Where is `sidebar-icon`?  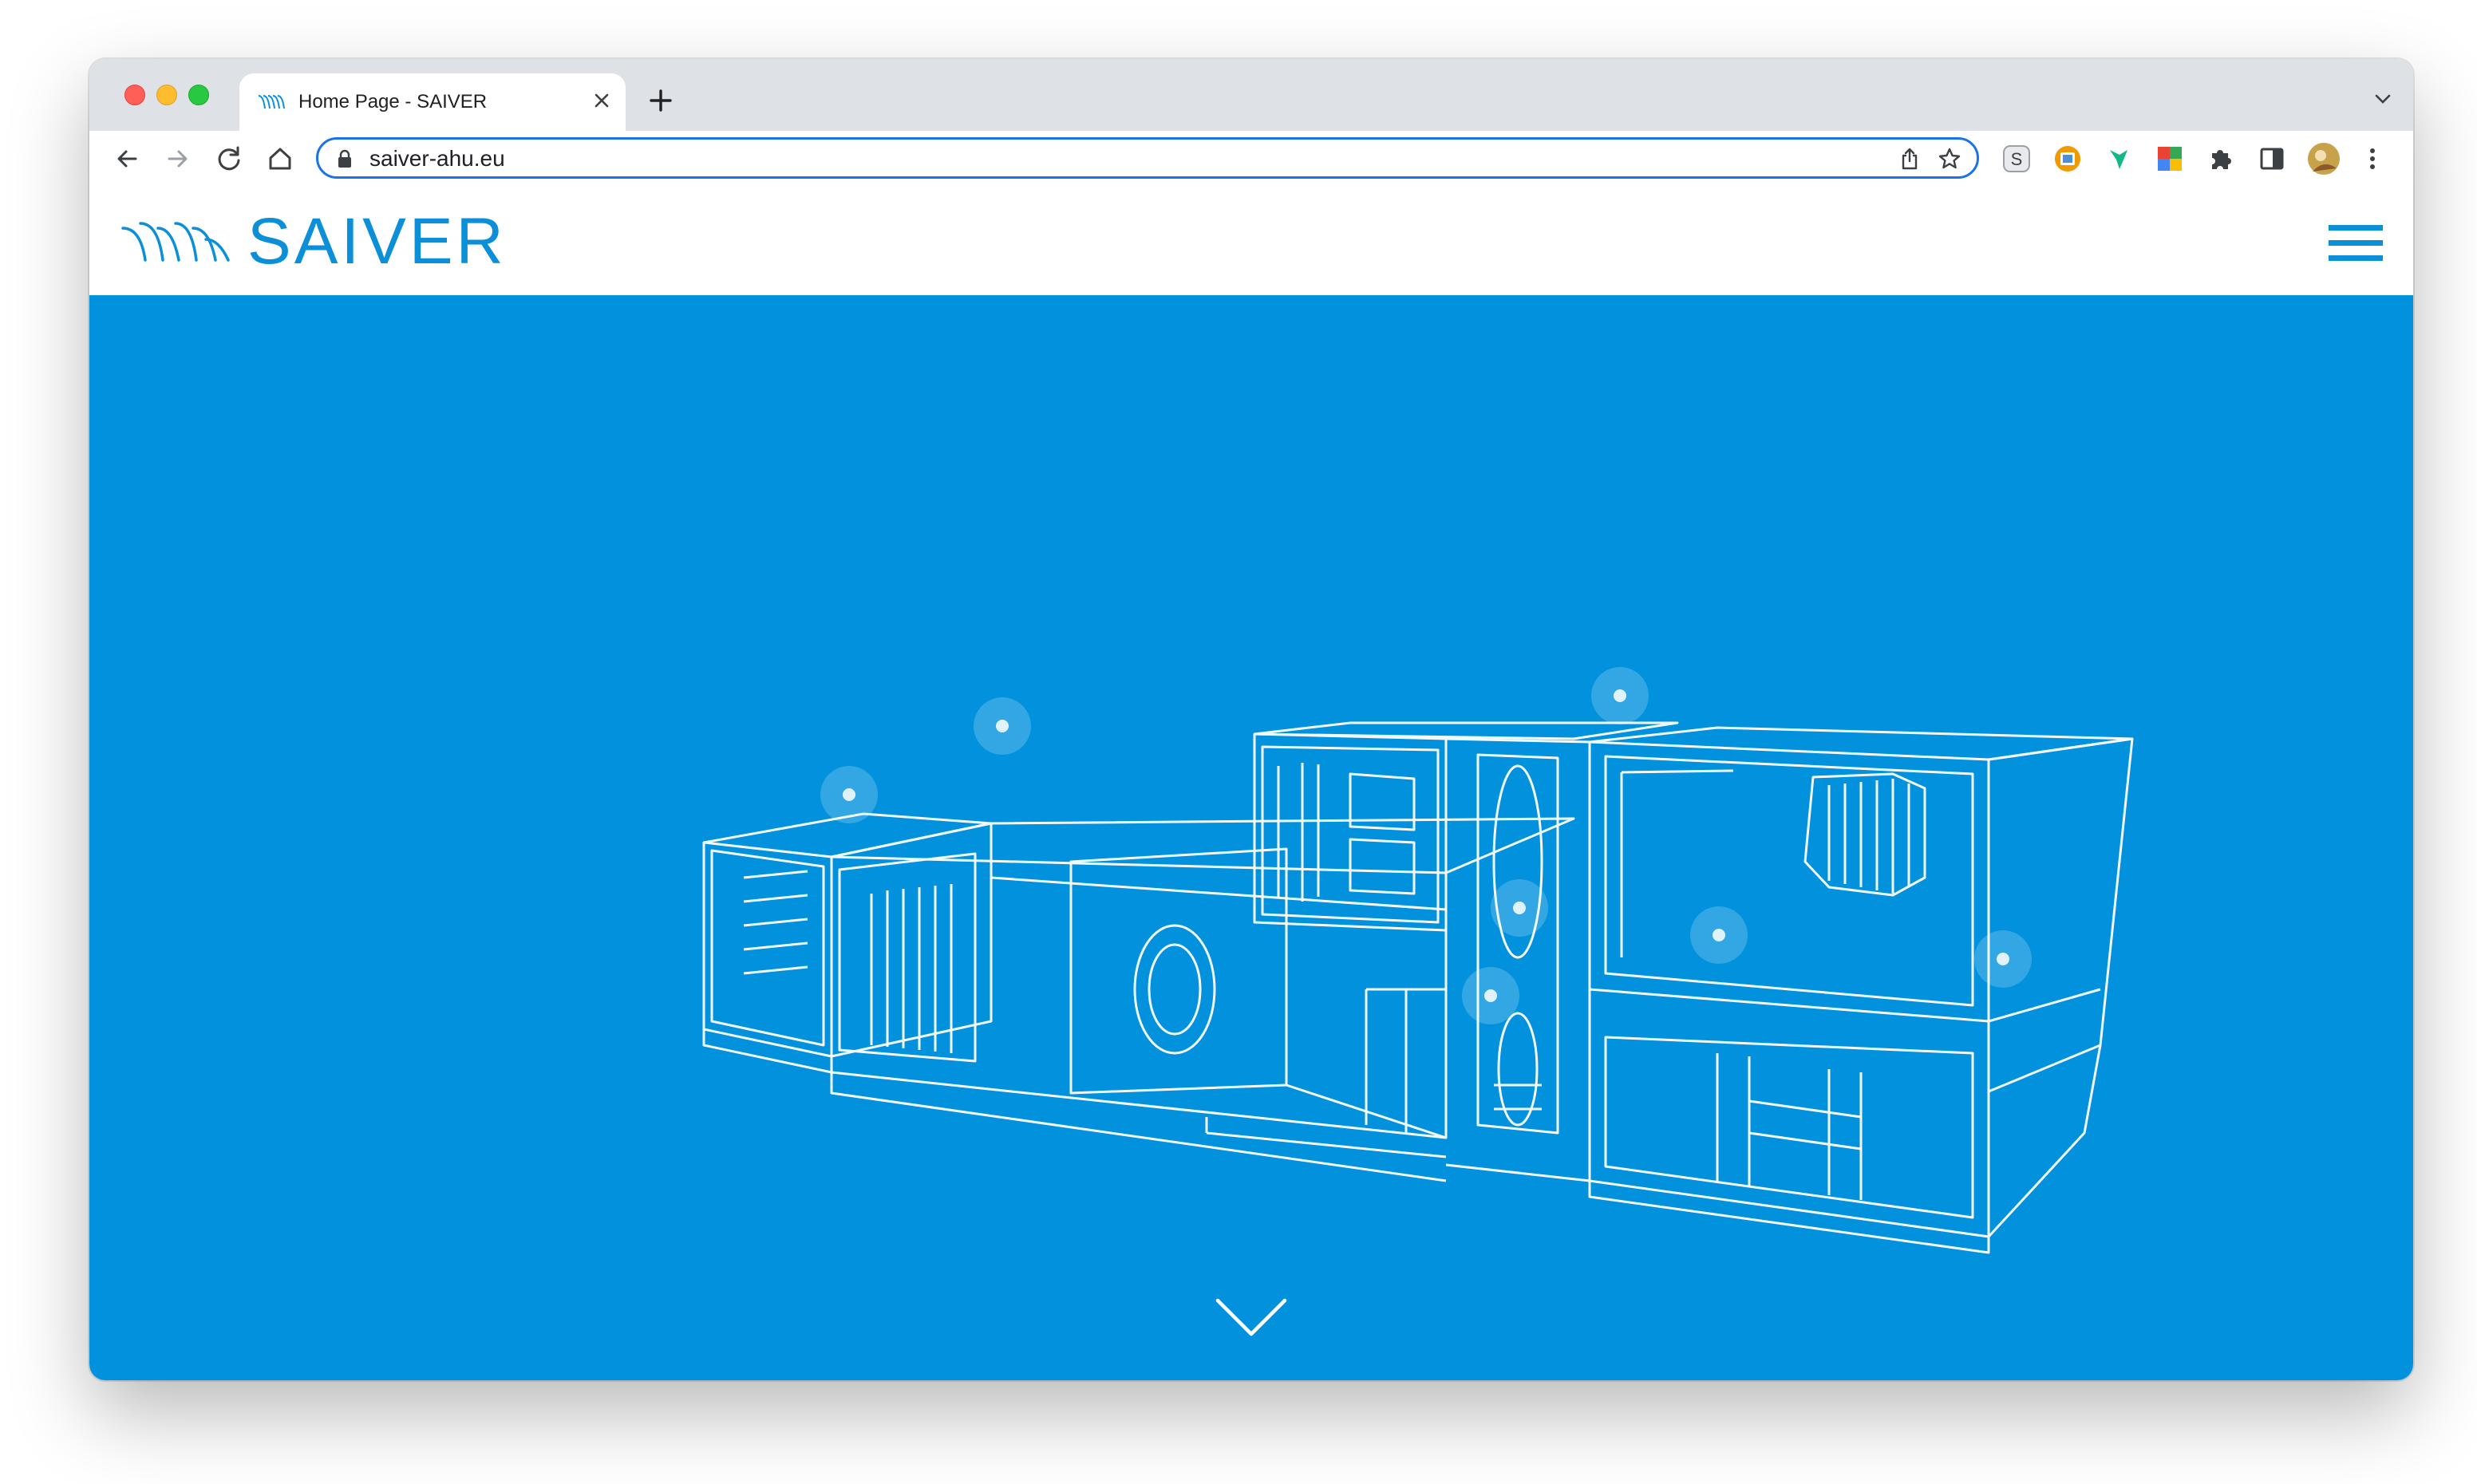 sidebar-icon is located at coordinates (2272, 159).